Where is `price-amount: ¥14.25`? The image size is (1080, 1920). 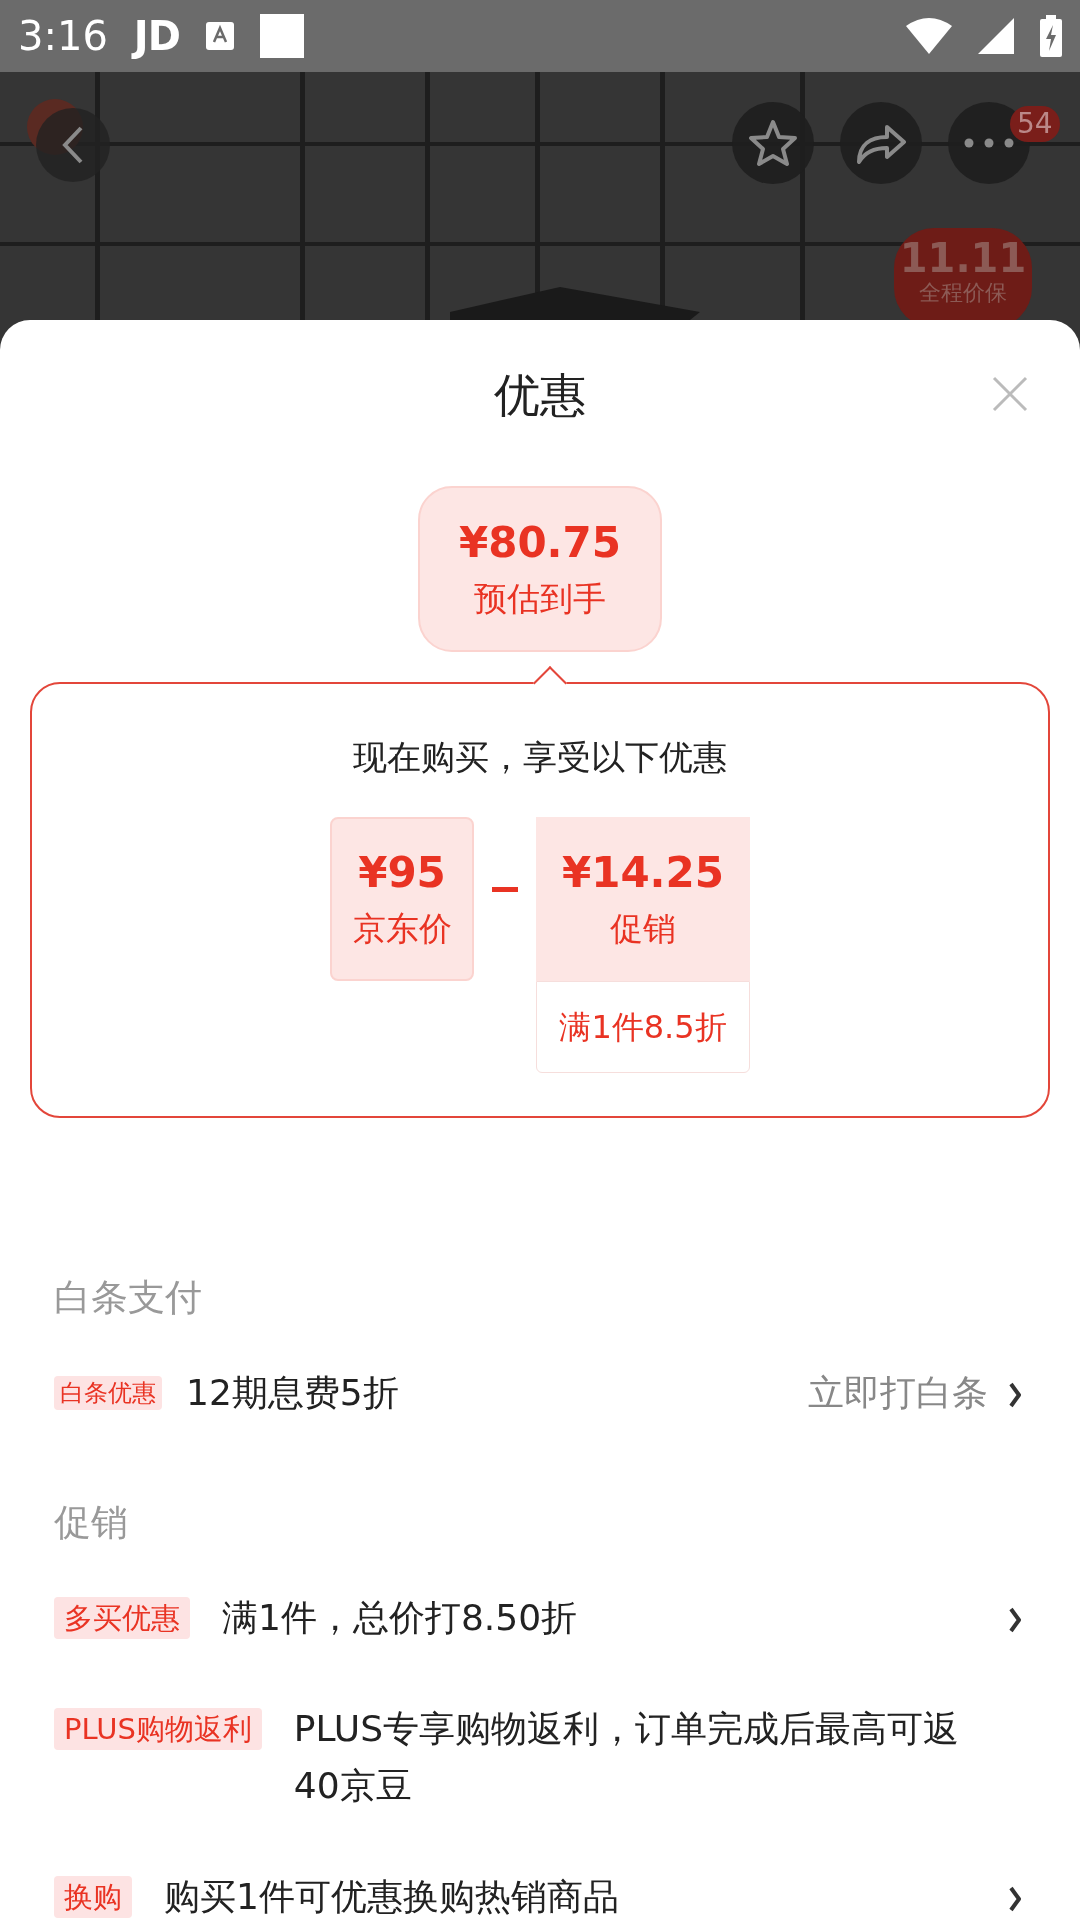
price-amount: ¥14.25 is located at coordinates (643, 873).